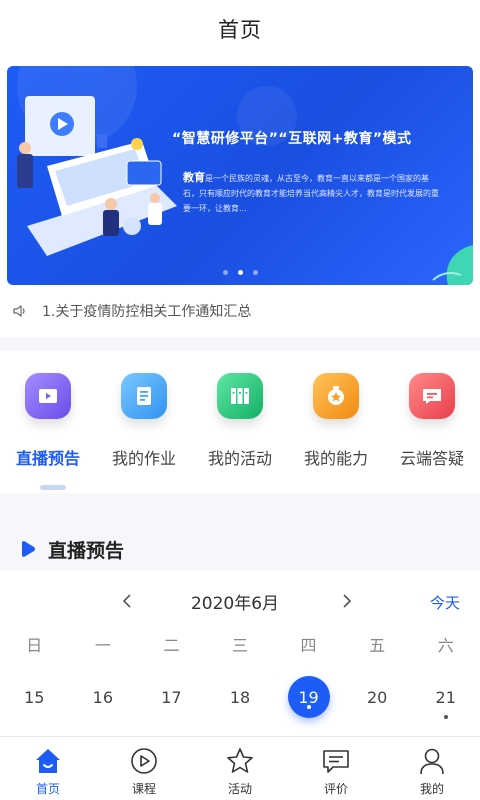 Image resolution: width=480 pixels, height=800 pixels. What do you see at coordinates (335, 458) in the screenshot?
I see `quick-item-label: 我的能力` at bounding box center [335, 458].